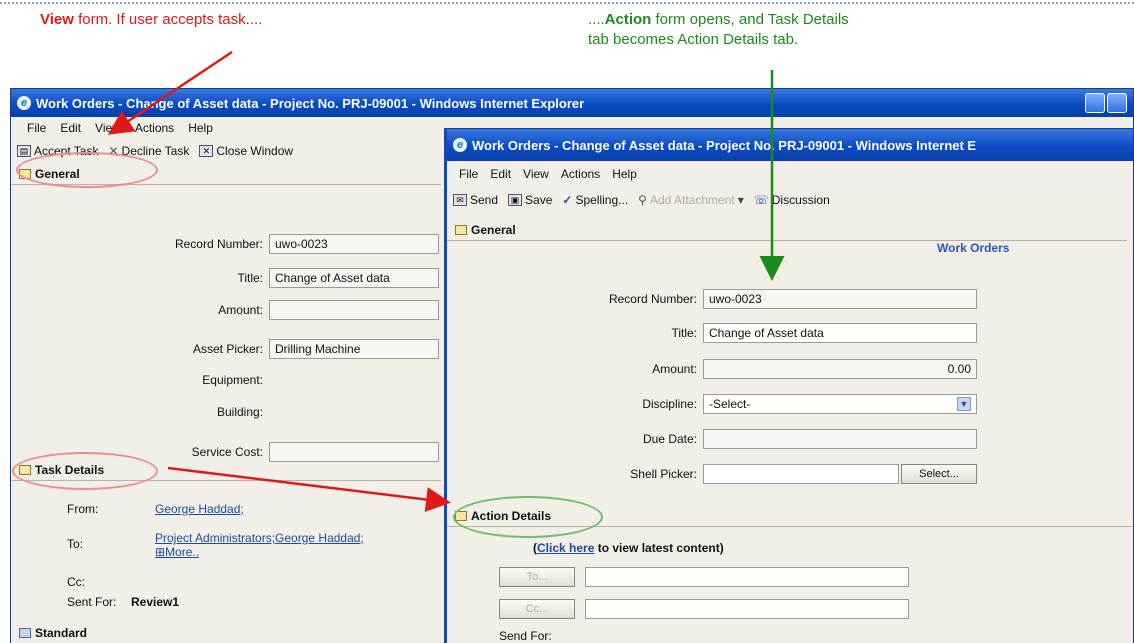  Describe the element at coordinates (170, 92) in the screenshot. I see `arrow-to-accept-task` at that location.